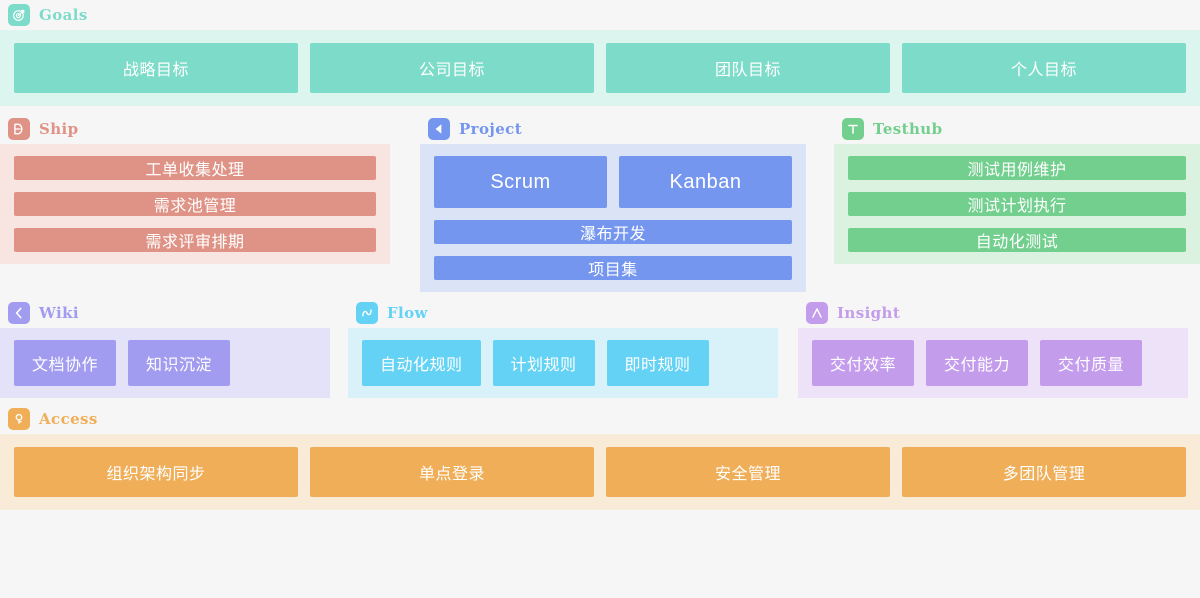  What do you see at coordinates (600, 15) in the screenshot?
I see `section-header-goals: Goals` at bounding box center [600, 15].